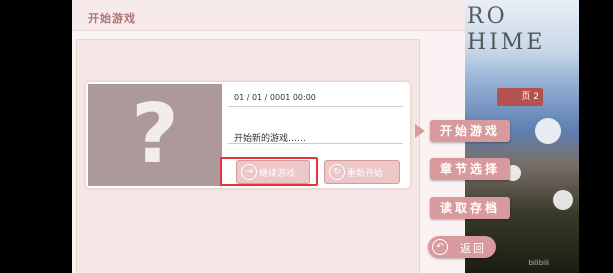 The width and height of the screenshot is (613, 273). Describe the element at coordinates (596, 136) in the screenshot. I see `right-letterbox` at that location.